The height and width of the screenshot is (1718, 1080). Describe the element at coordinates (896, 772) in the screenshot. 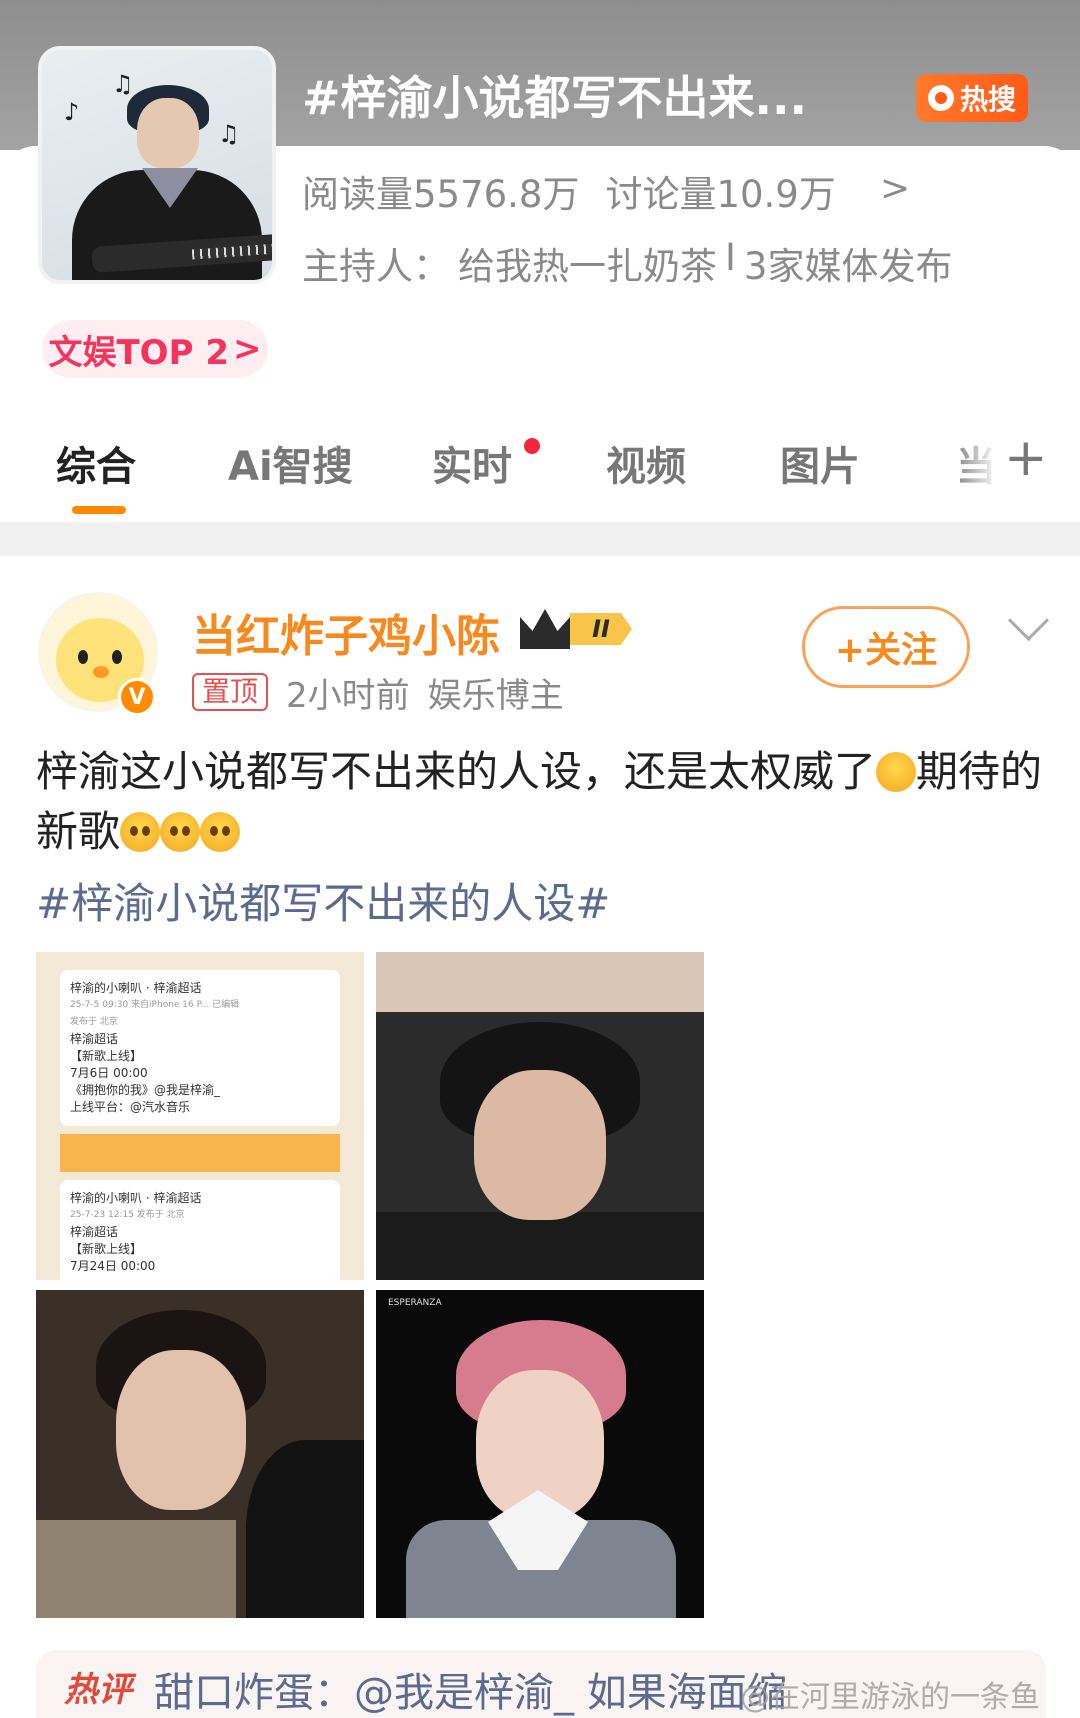

I see `surprised-emoji-icon` at that location.